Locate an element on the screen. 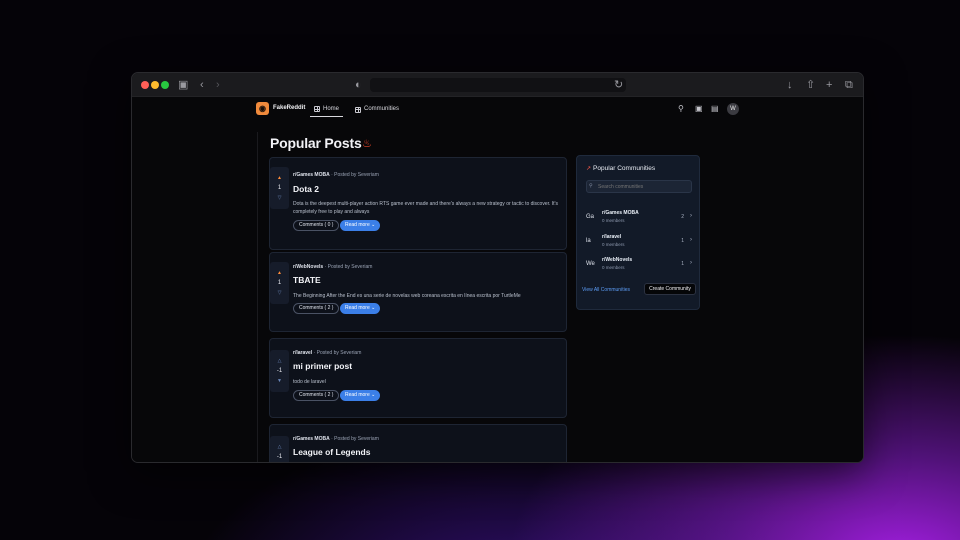 The image size is (960, 540). avatar: W is located at coordinates (733, 109).